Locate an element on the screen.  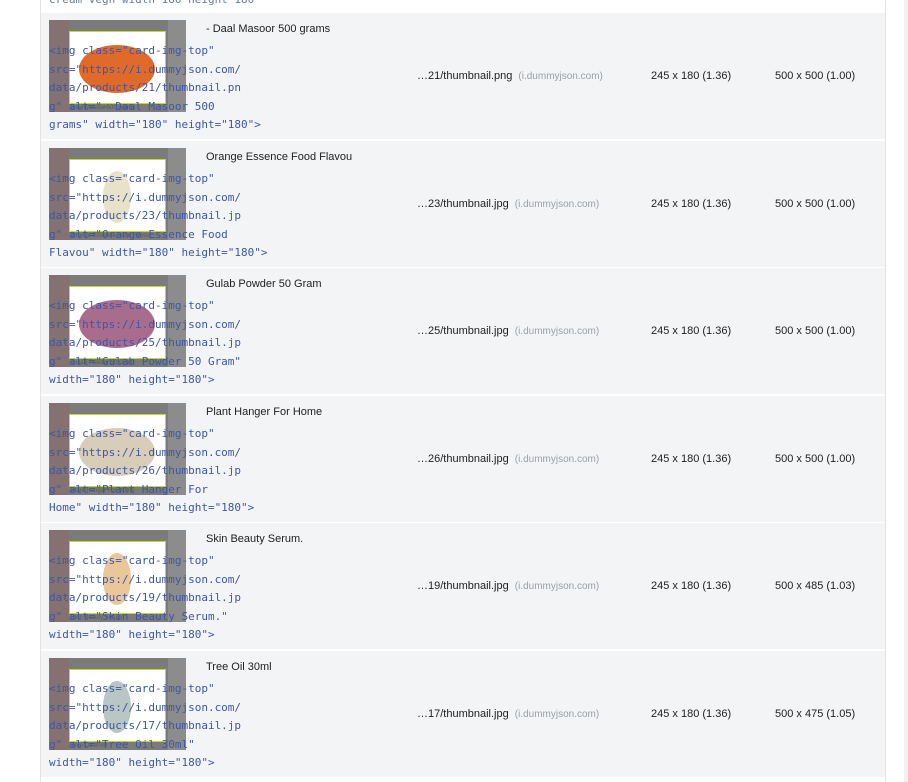
image-url-path: …19/thumbnail.jpg is located at coordinates (463, 586).